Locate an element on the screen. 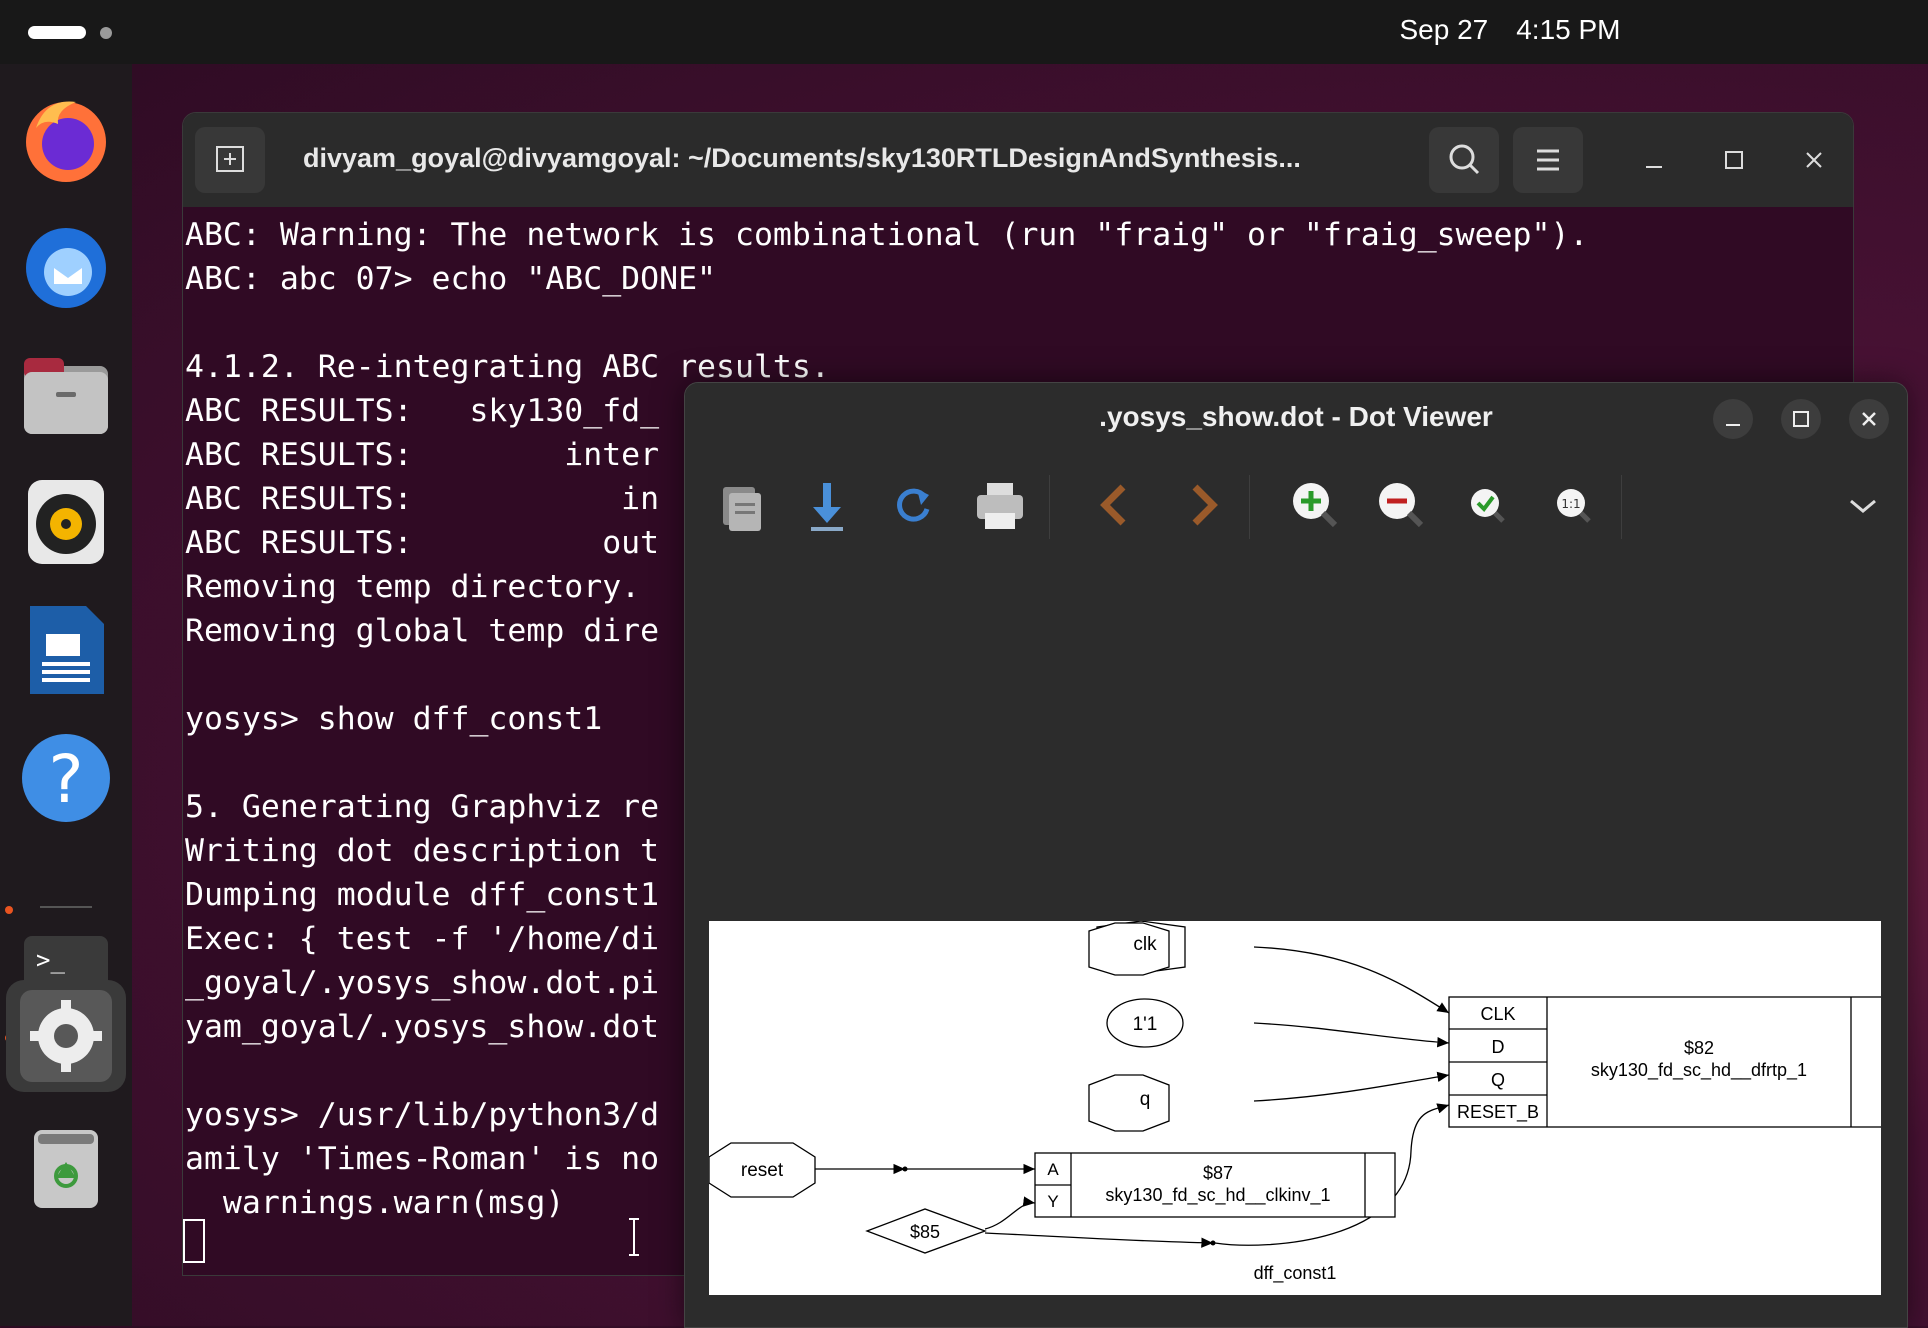 This screenshot has width=1928, height=1328. hamburger-icon is located at coordinates (1548, 160).